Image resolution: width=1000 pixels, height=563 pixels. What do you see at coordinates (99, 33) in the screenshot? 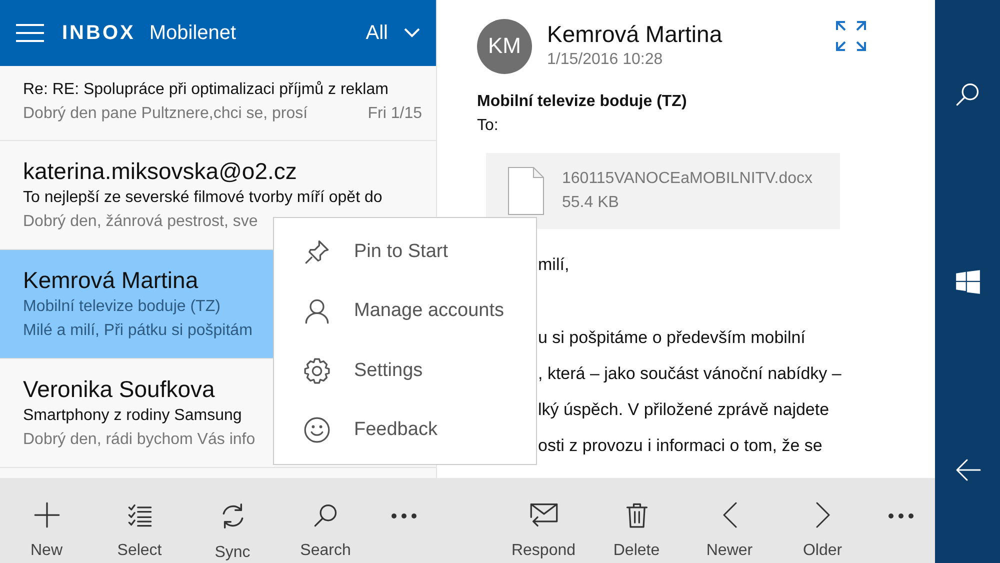
I see `folder-title: INBOX` at bounding box center [99, 33].